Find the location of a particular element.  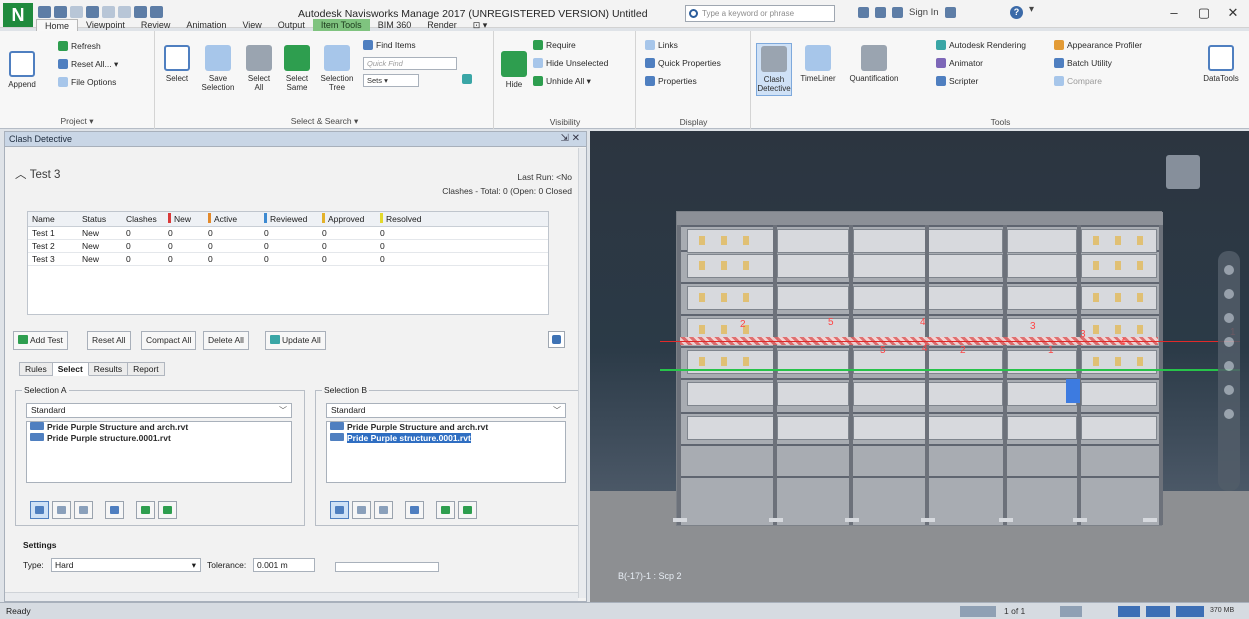

redo-icon is located at coordinates (124, 12).